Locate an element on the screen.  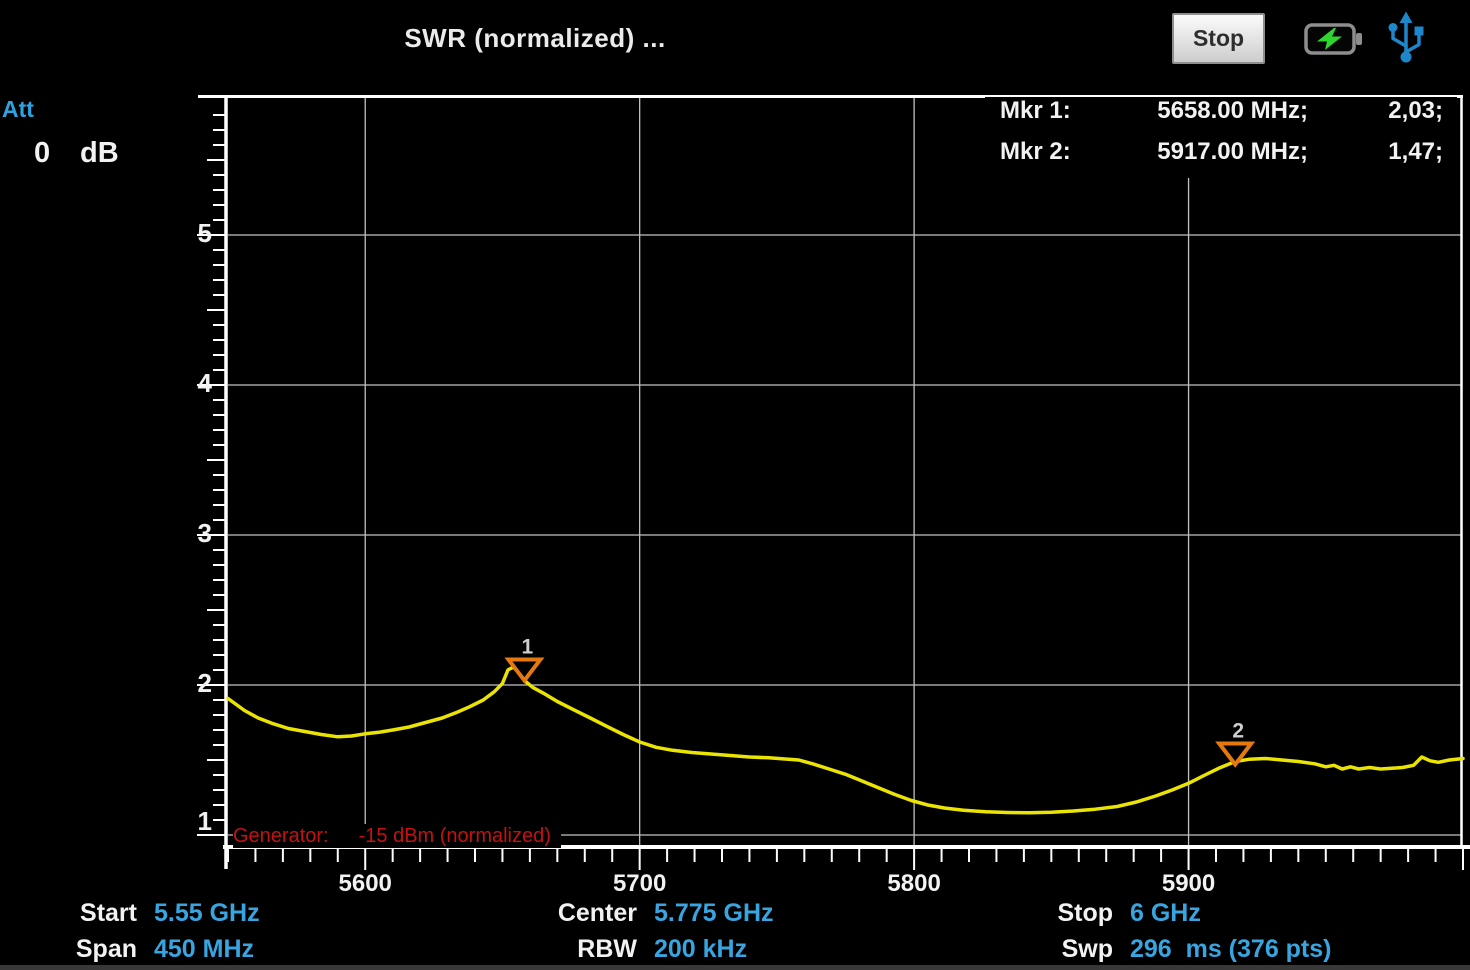
stop-freq-value: 6 GHz is located at coordinates (1231, 913).